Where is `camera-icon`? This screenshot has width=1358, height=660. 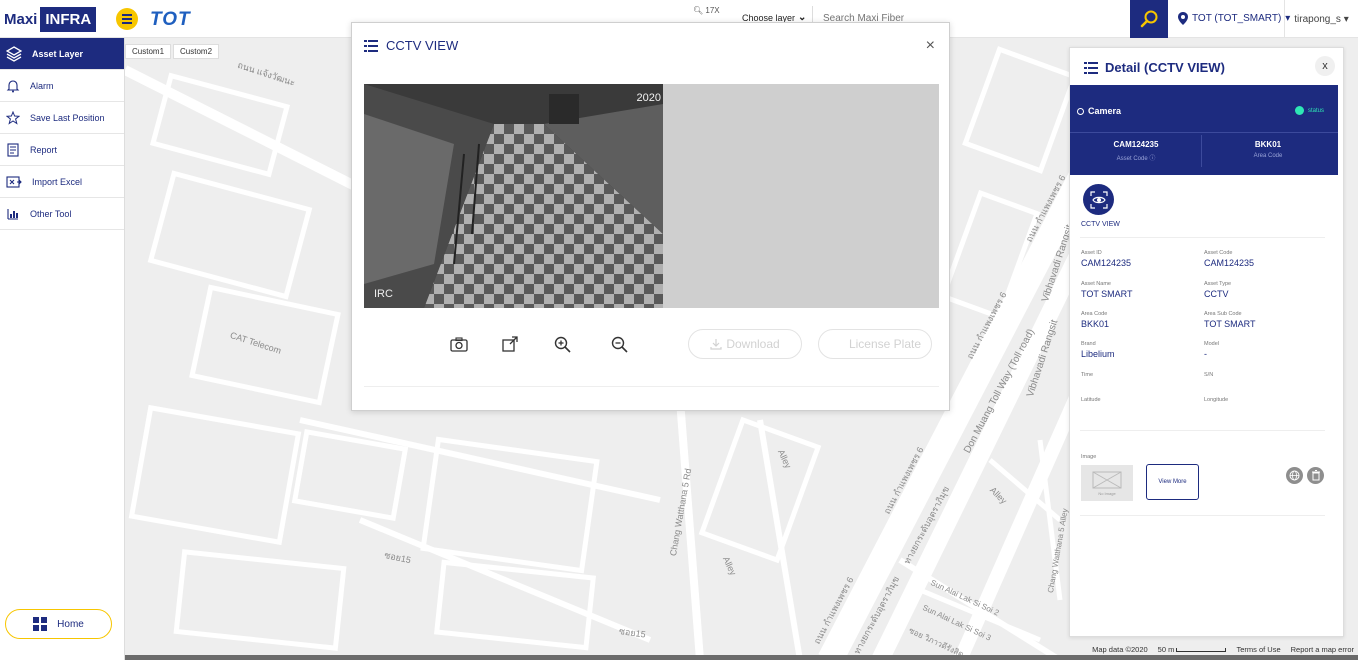
camera-icon is located at coordinates (459, 344).